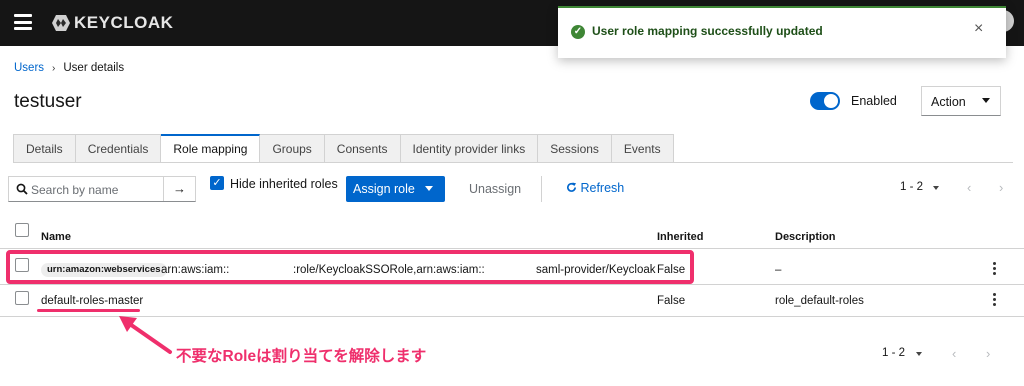 The height and width of the screenshot is (386, 1024). What do you see at coordinates (572, 187) in the screenshot?
I see `refresh-icon` at bounding box center [572, 187].